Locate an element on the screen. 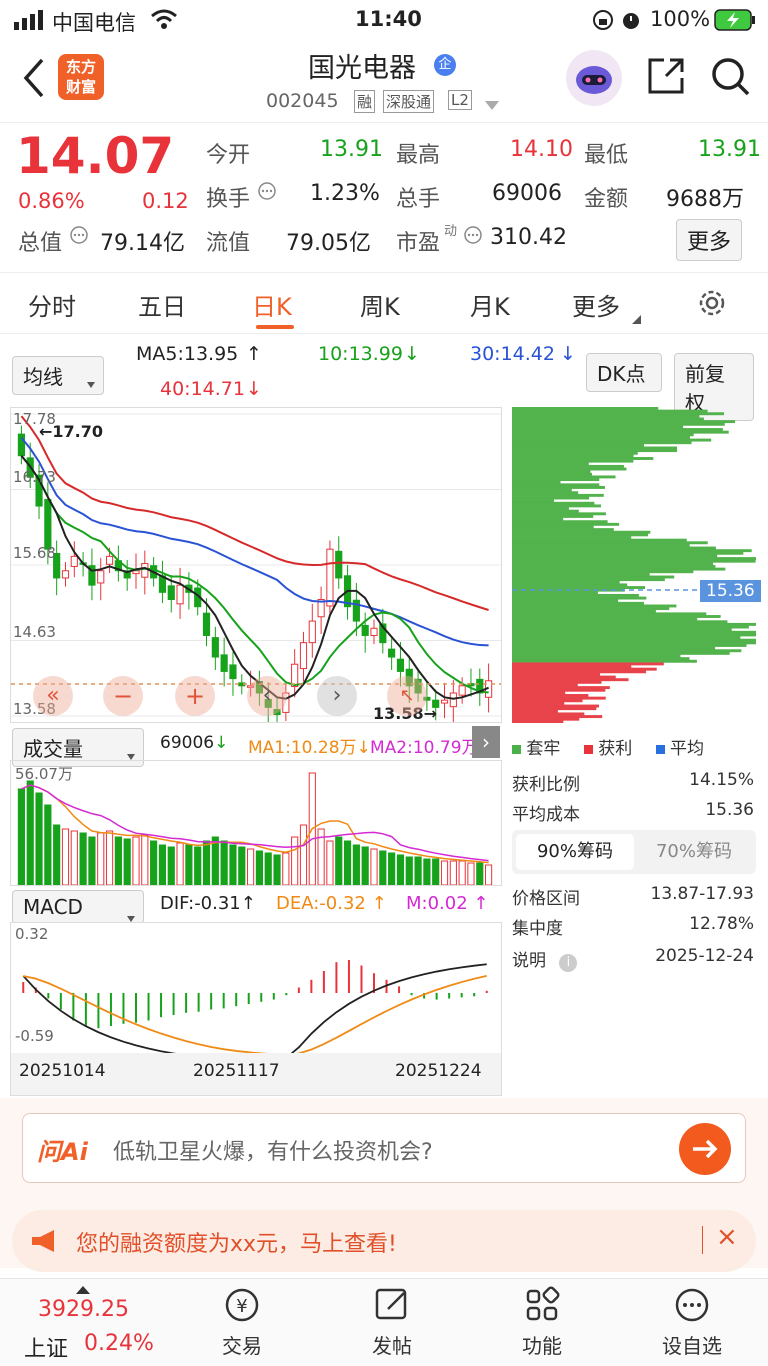  pe-sup: 动 is located at coordinates (451, 231).